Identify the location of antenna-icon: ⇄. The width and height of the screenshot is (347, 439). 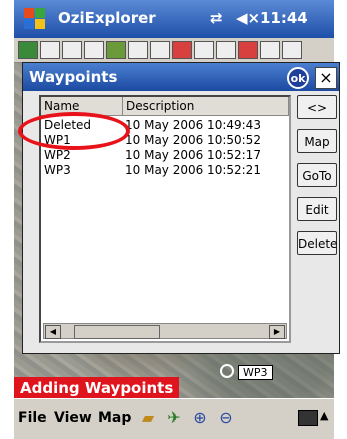
(216, 18).